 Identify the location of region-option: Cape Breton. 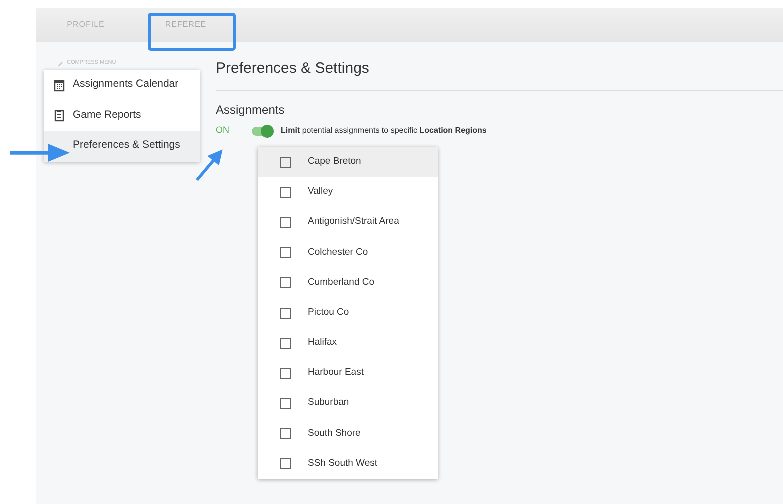
(348, 162).